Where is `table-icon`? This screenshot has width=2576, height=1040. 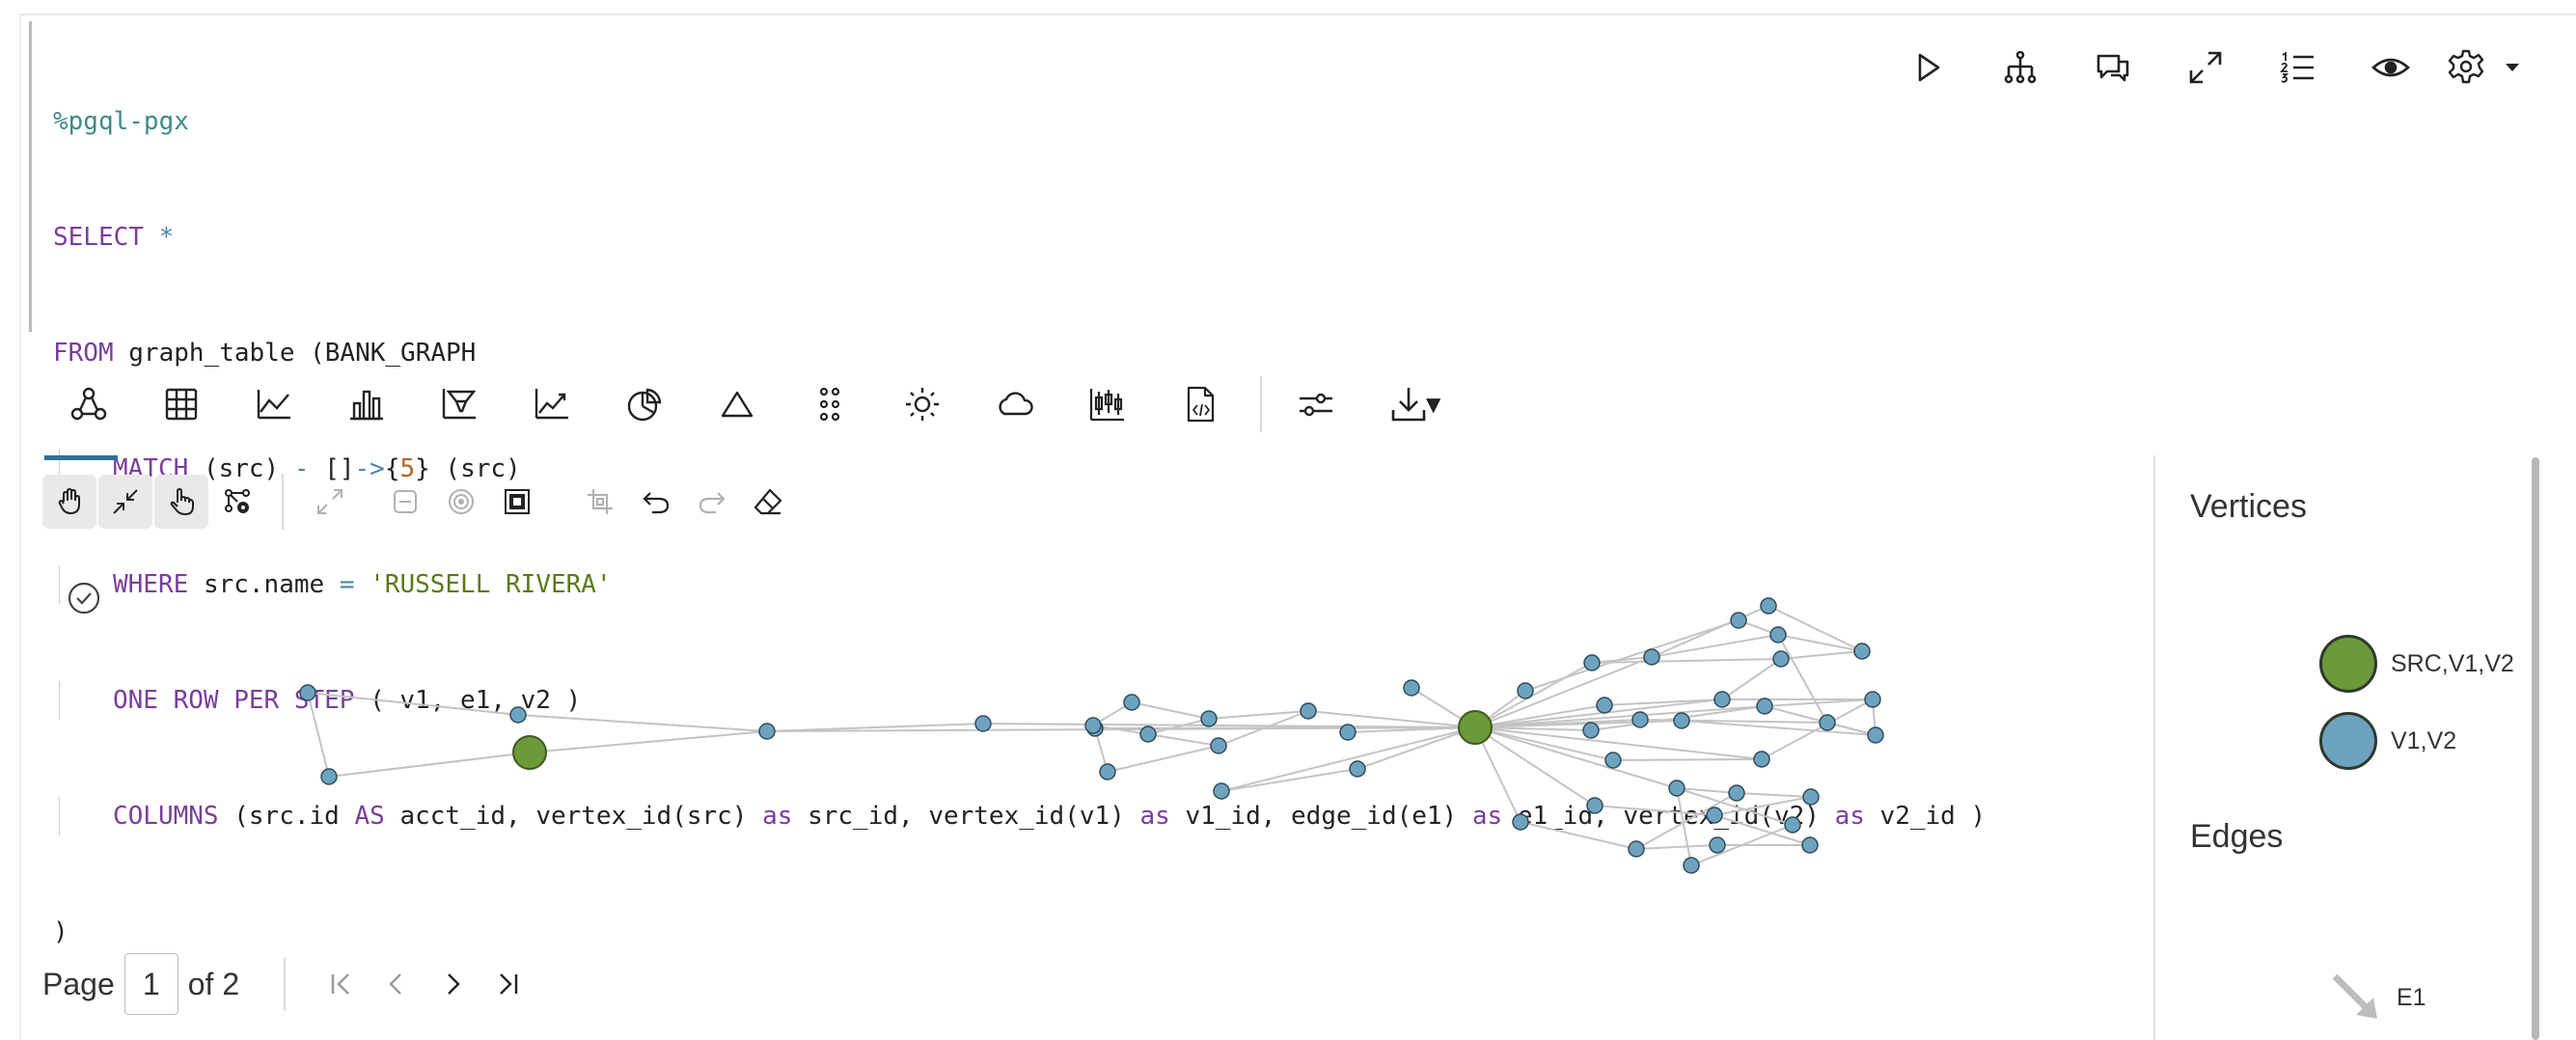
table-icon is located at coordinates (182, 404).